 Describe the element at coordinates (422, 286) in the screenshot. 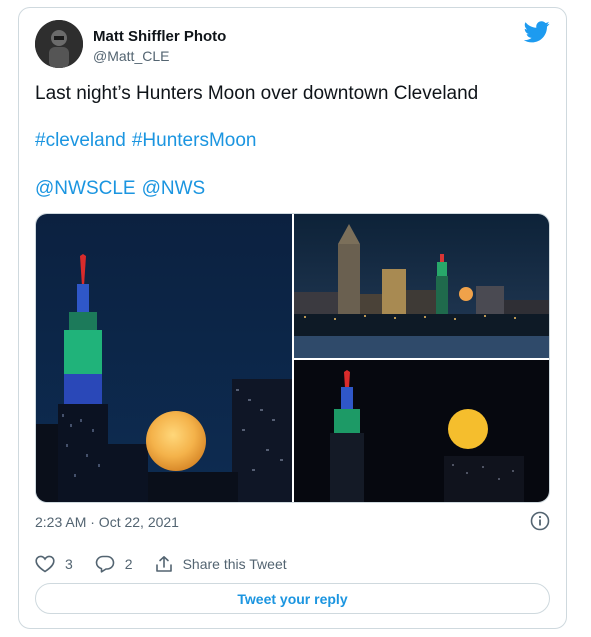

I see `photo-skyline-moon` at that location.